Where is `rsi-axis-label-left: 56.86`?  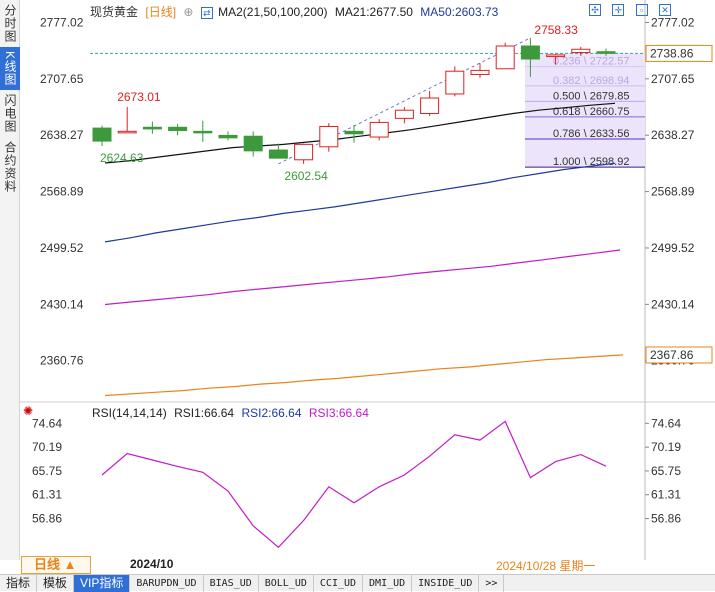 rsi-axis-label-left: 56.86 is located at coordinates (47, 519).